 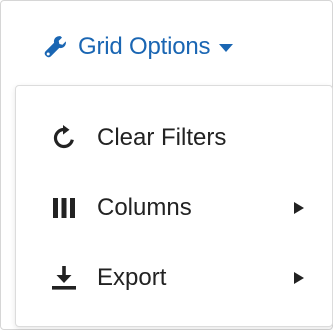 I want to click on menu-item-label: Clear Filters, so click(x=162, y=137).